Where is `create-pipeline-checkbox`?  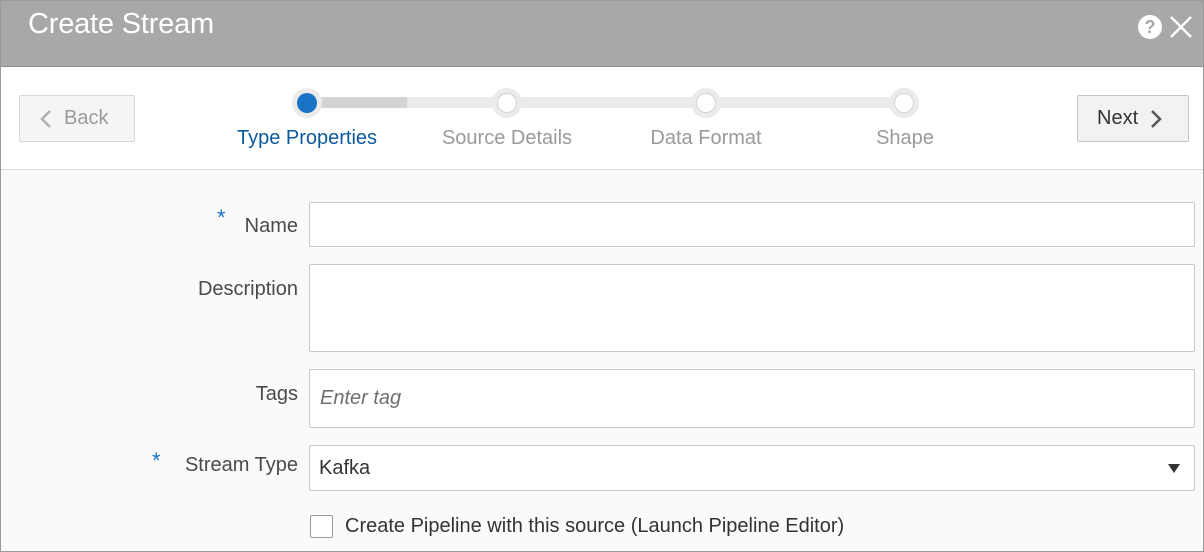 create-pipeline-checkbox is located at coordinates (321, 526).